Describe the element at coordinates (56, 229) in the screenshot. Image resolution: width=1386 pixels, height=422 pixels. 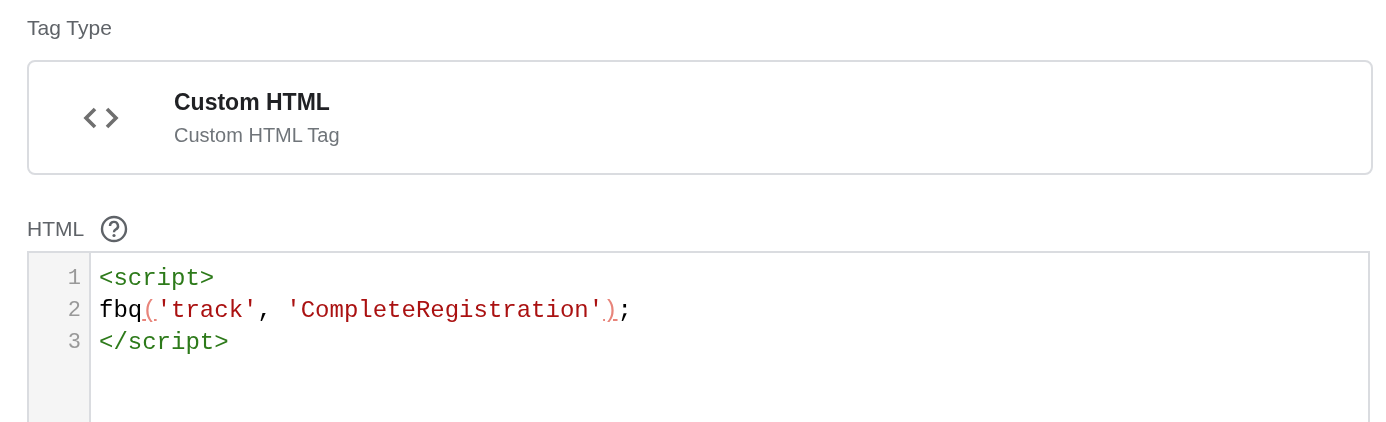
I see `section-label: HTML` at that location.